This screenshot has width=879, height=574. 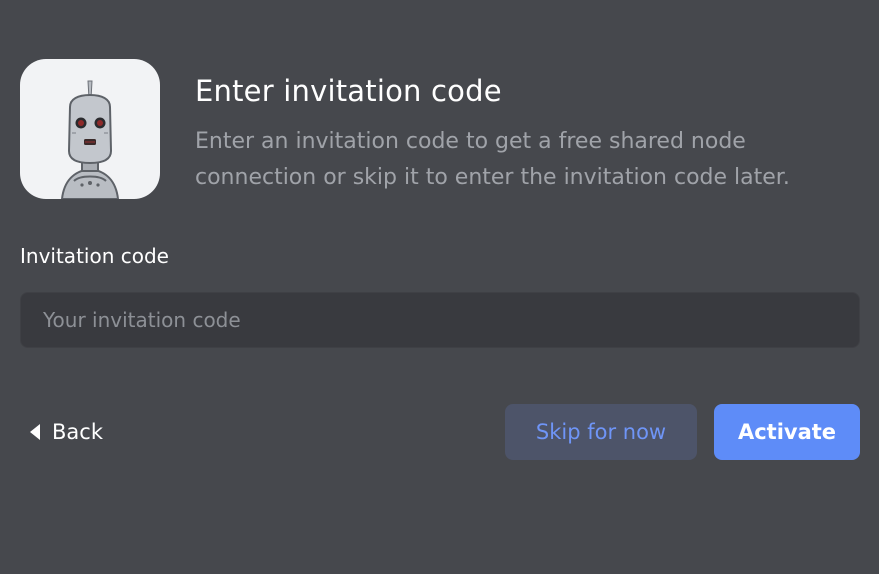 What do you see at coordinates (787, 432) in the screenshot?
I see `activate-button: Activate` at bounding box center [787, 432].